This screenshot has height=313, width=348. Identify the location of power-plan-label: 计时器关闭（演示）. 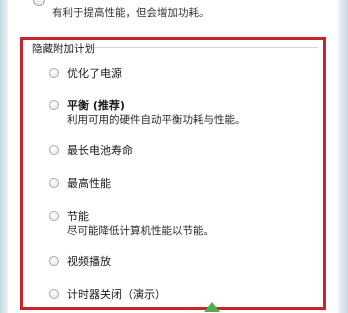
(116, 294).